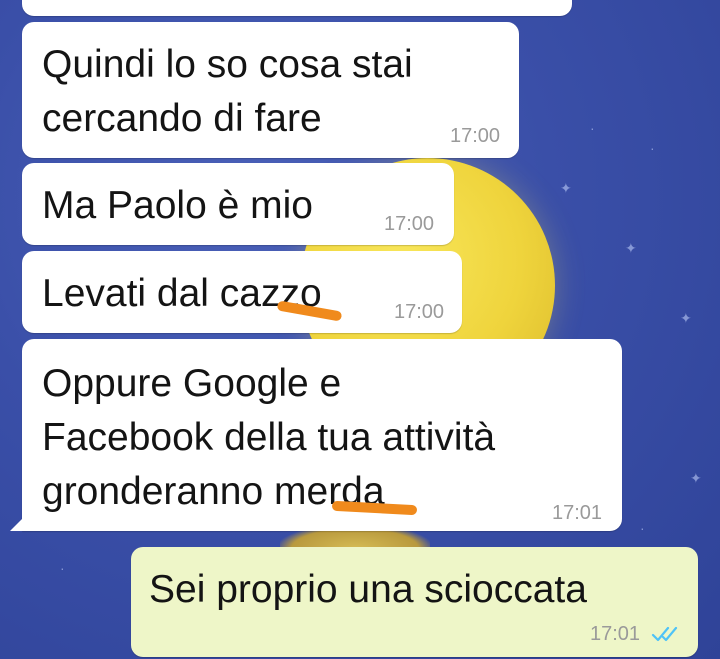  I want to click on bubble-tail, so click(16, 525).